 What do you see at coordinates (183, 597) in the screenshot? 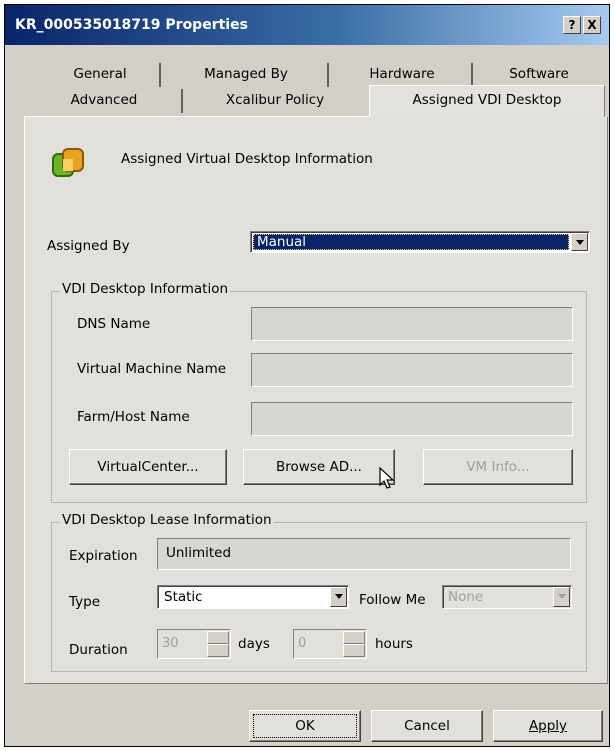
I see `type-value: Static` at bounding box center [183, 597].